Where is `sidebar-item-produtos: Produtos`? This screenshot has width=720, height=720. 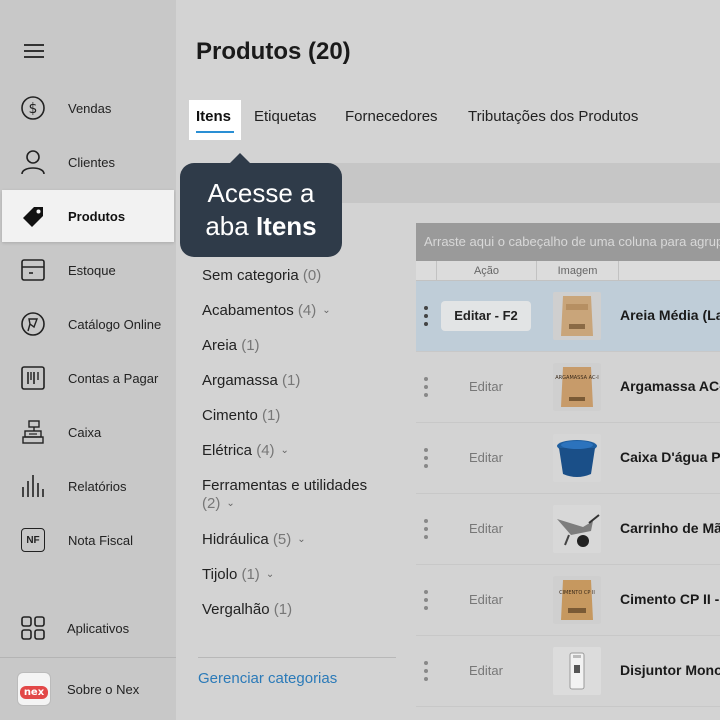 sidebar-item-produtos: Produtos is located at coordinates (88, 216).